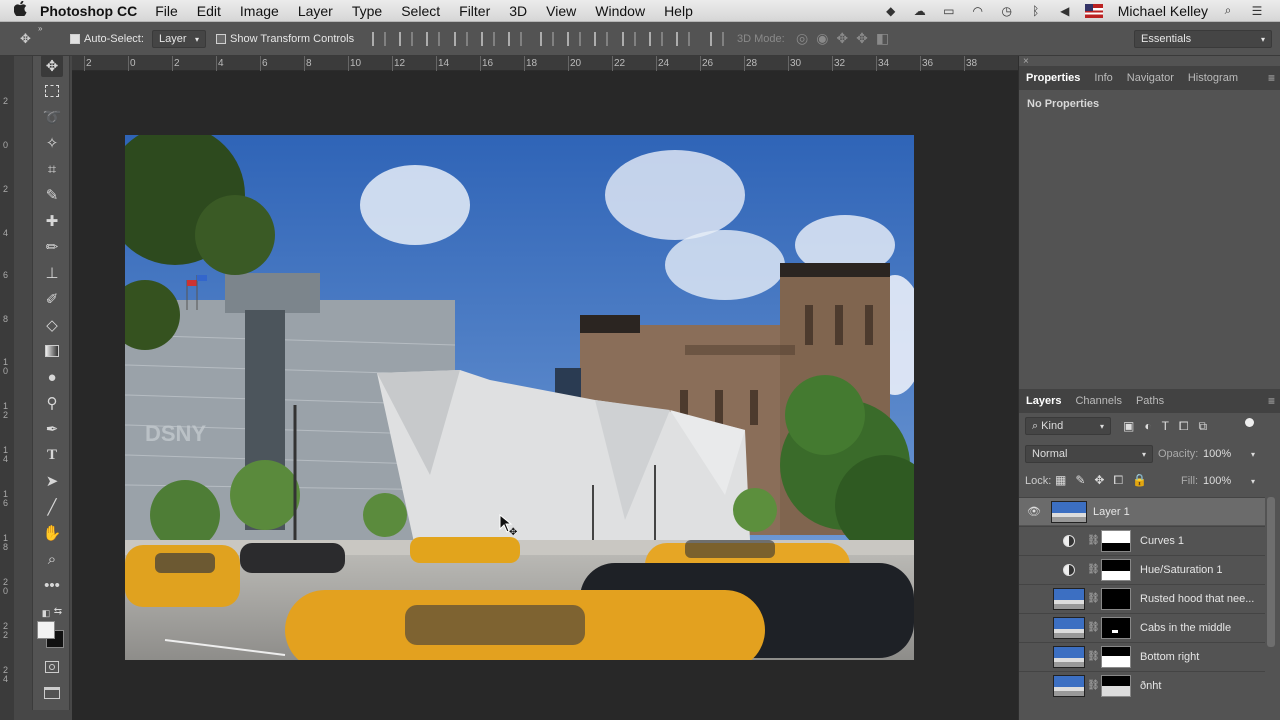  I want to click on tab-histogram: Histogram, so click(1213, 78).